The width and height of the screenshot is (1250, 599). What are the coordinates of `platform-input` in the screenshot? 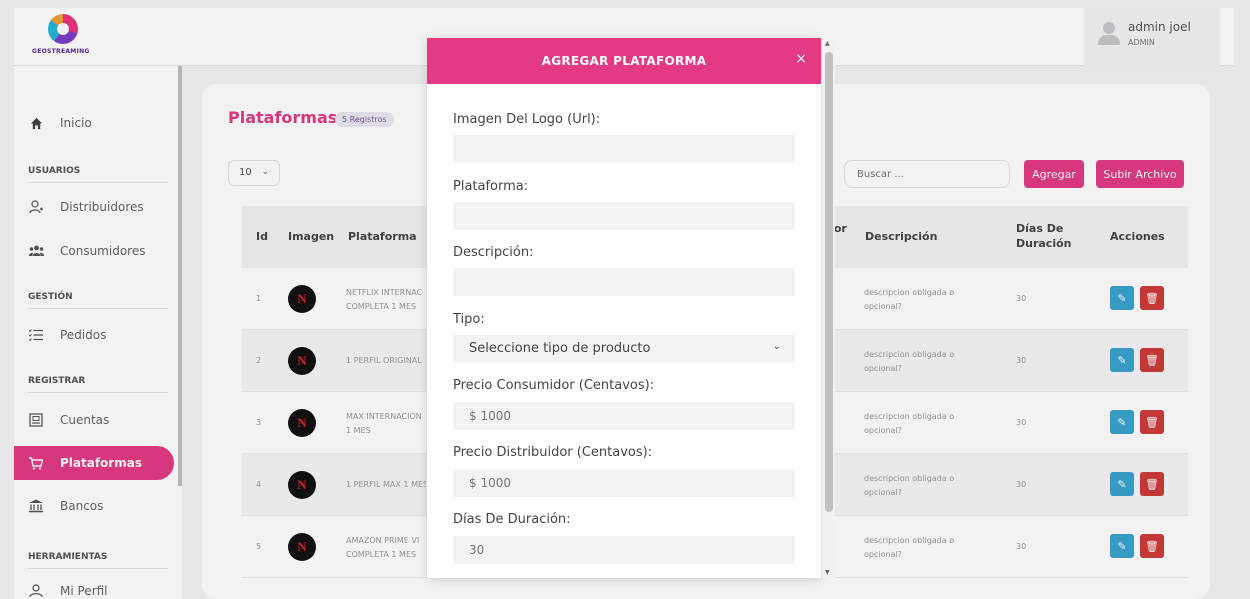 It's located at (624, 216).